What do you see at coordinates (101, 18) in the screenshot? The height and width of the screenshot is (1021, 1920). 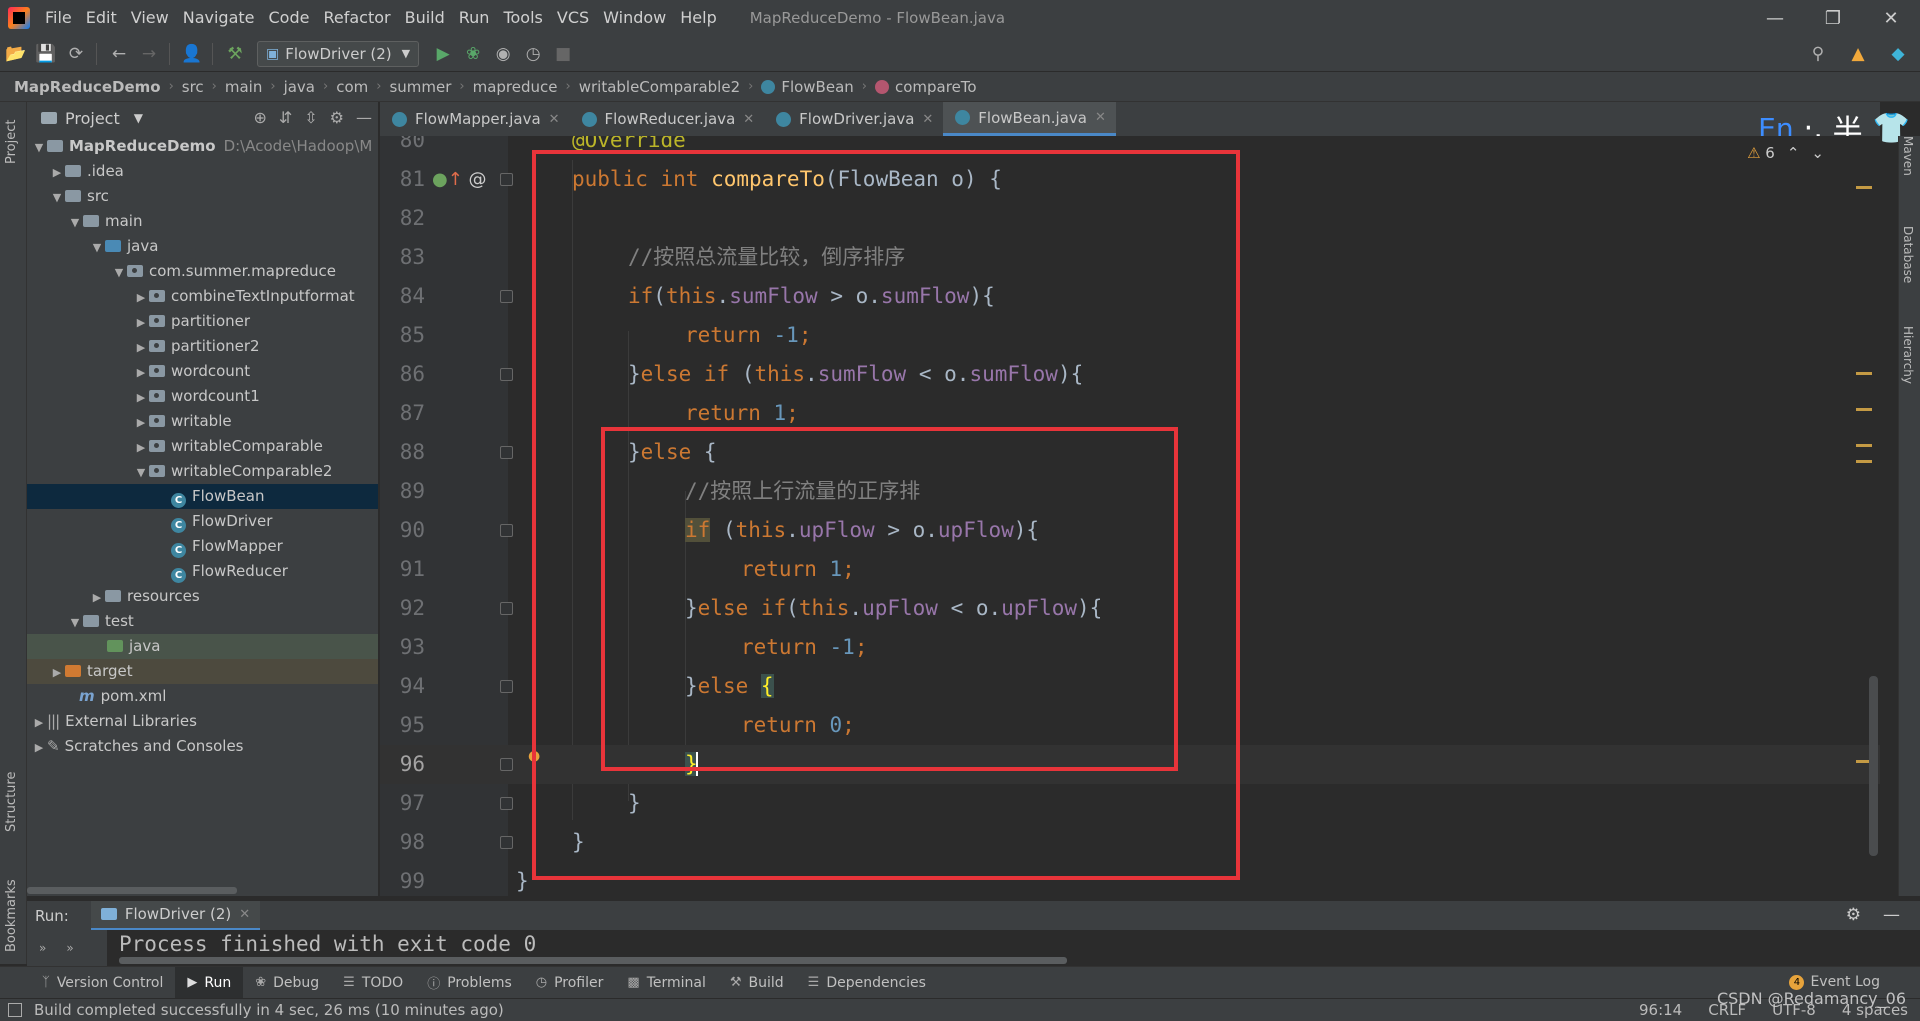 I see `menu-edit: Edit` at bounding box center [101, 18].